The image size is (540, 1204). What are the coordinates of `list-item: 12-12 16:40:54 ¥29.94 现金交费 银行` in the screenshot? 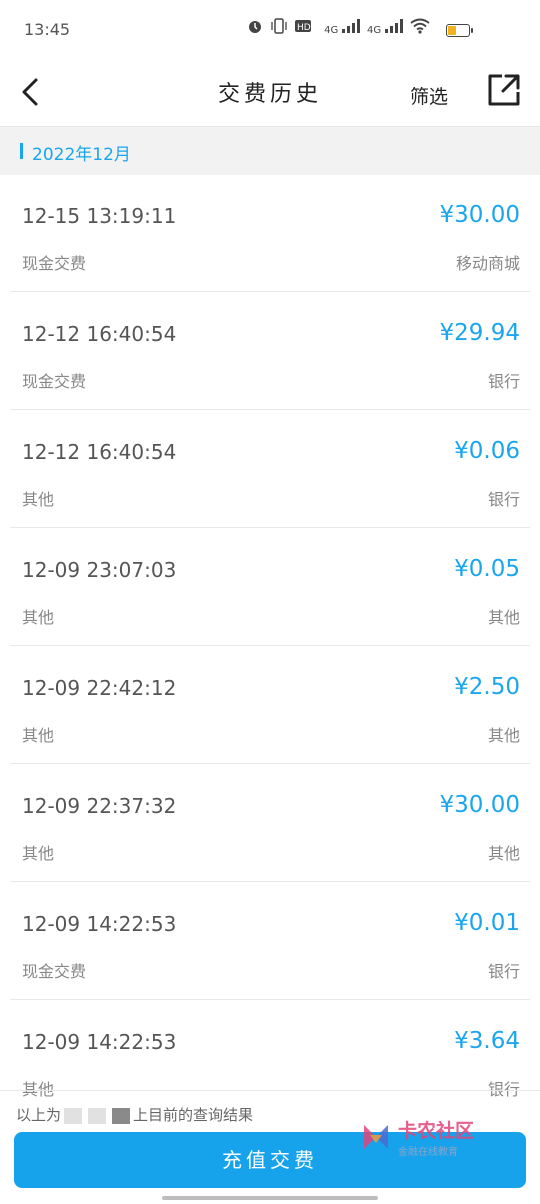 It's located at (270, 351).